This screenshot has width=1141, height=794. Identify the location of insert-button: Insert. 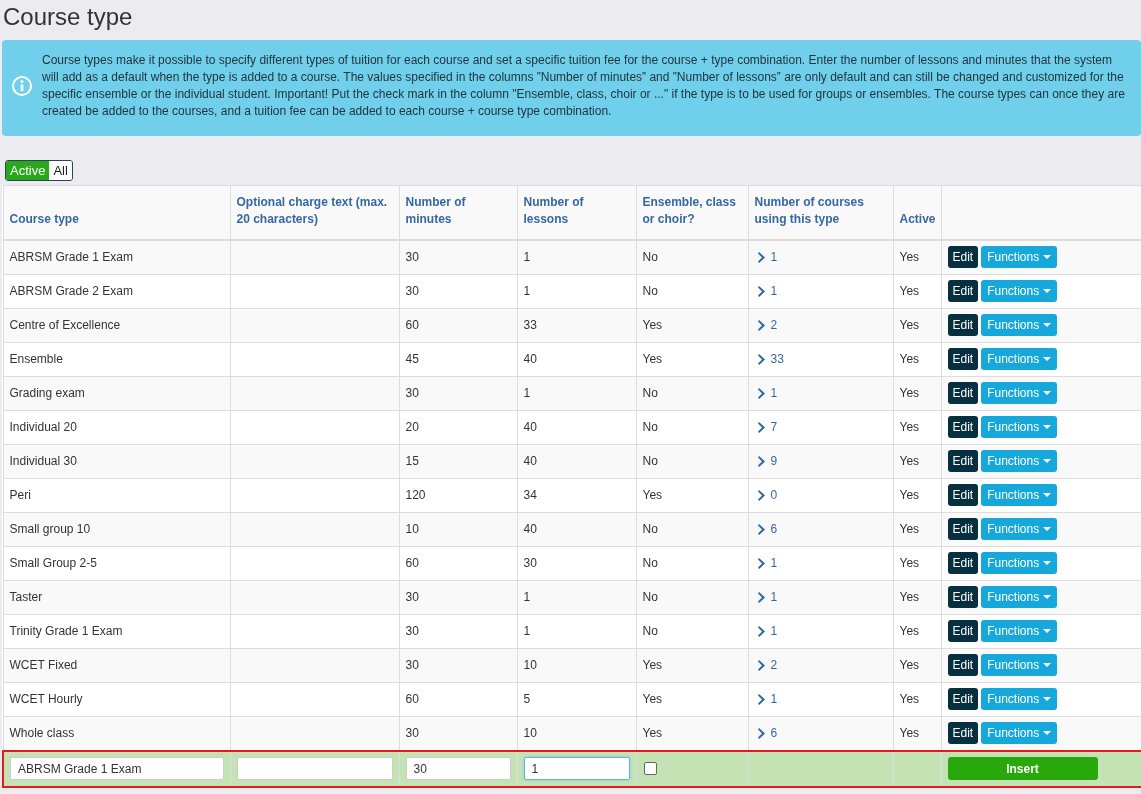
(1022, 769).